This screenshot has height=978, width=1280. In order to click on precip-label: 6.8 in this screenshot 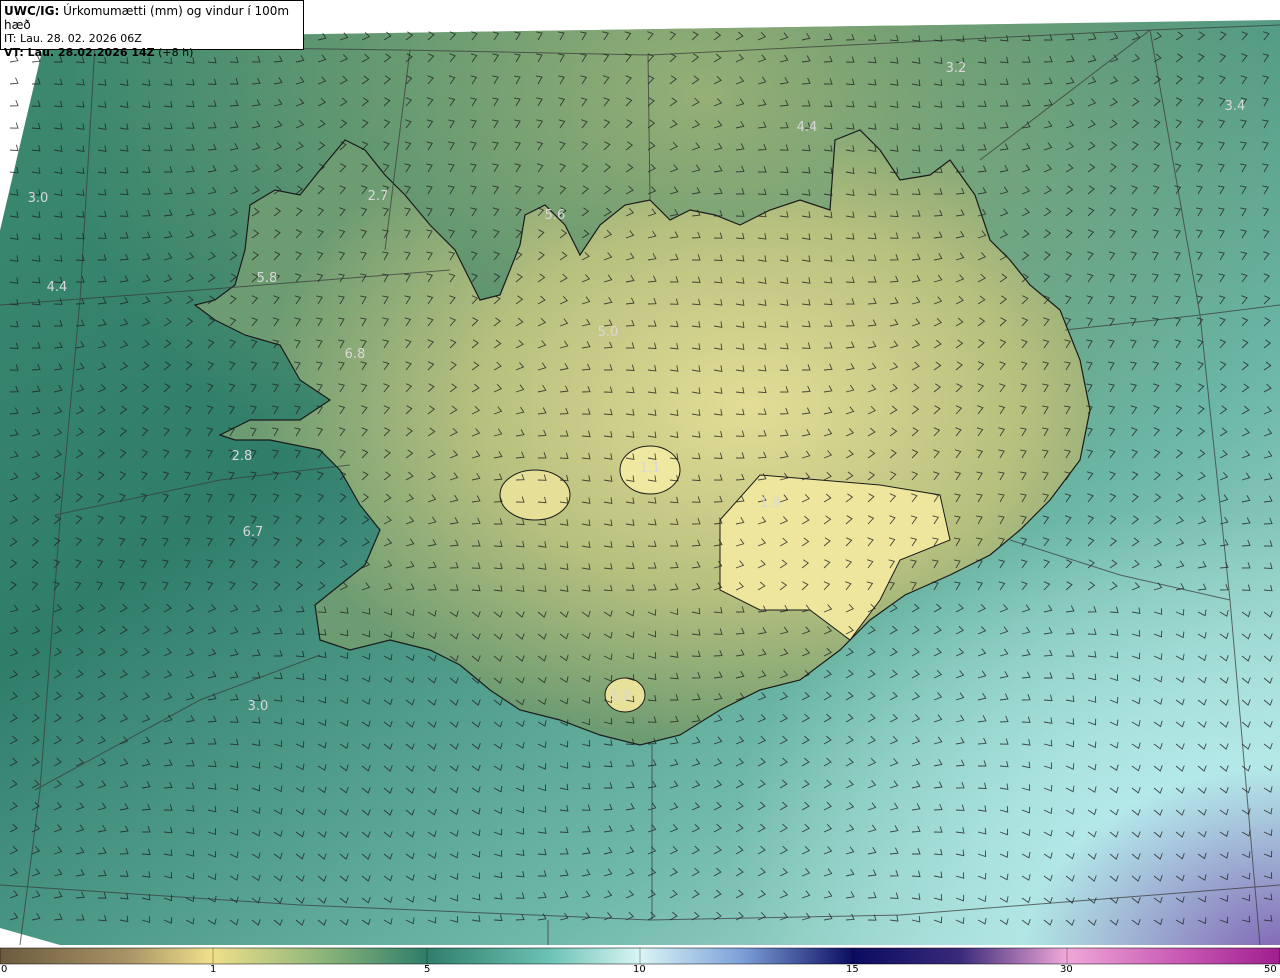, I will do `click(355, 354)`.